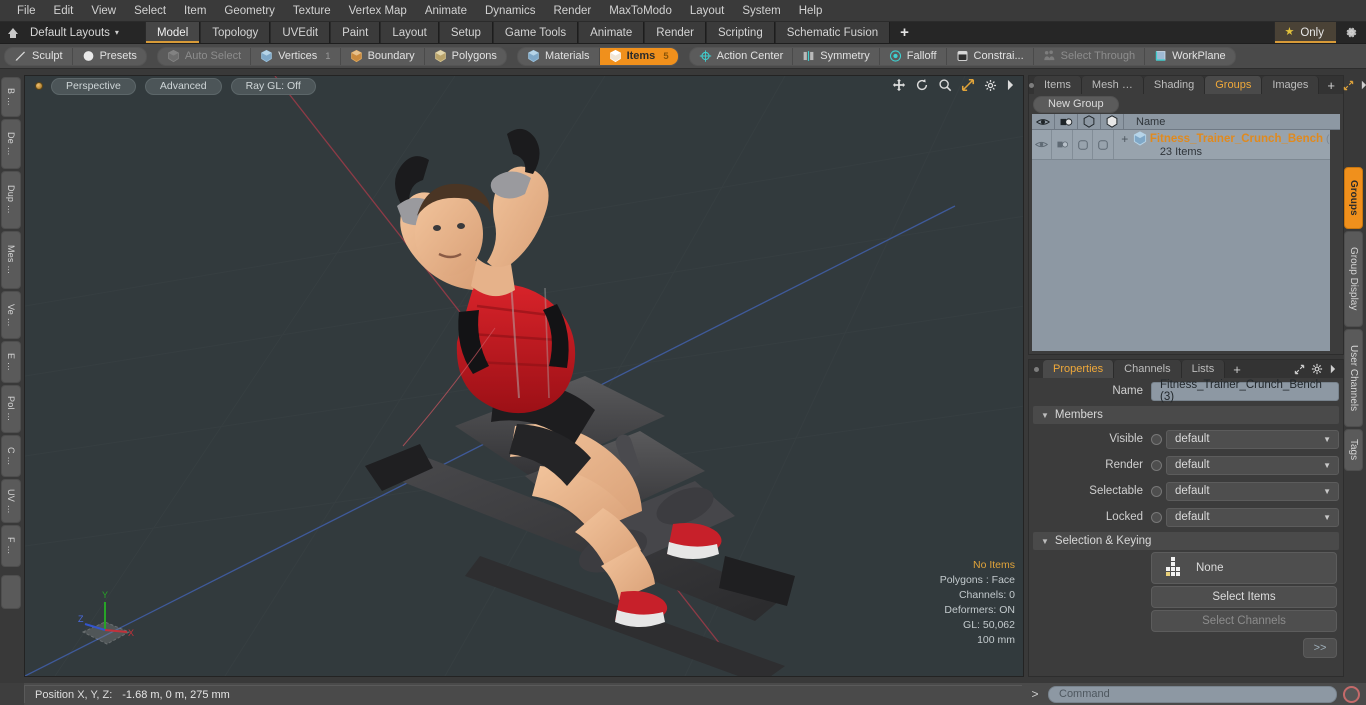 This screenshot has height=705, width=1366. What do you see at coordinates (1299, 369) in the screenshot?
I see `expand-icon` at bounding box center [1299, 369].